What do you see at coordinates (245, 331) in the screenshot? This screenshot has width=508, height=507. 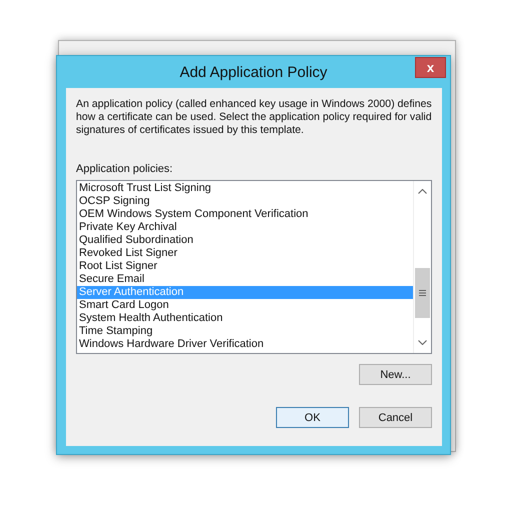 I see `policy-item: Time Stamping` at bounding box center [245, 331].